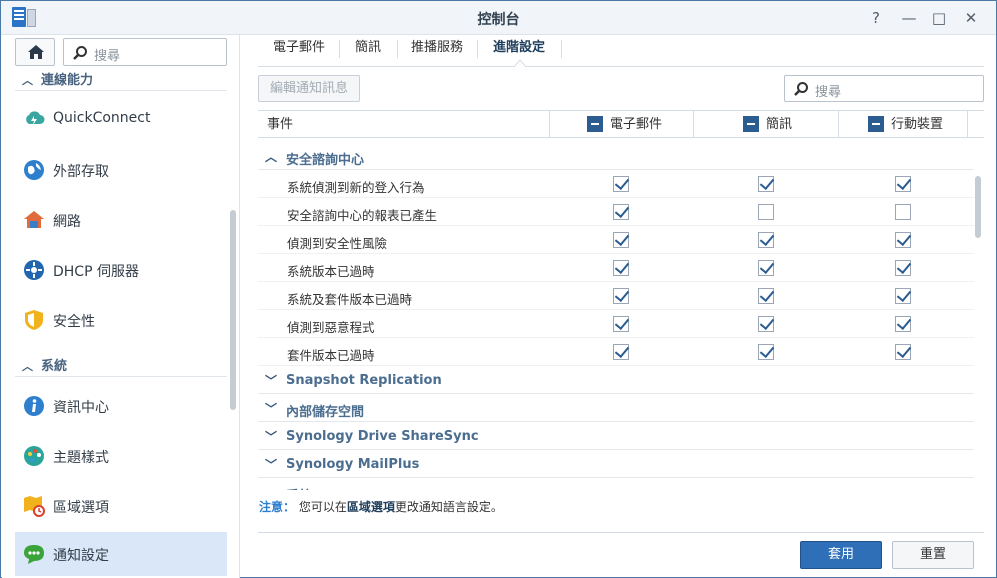  I want to click on regional-options-link: 區域選項, so click(371, 507).